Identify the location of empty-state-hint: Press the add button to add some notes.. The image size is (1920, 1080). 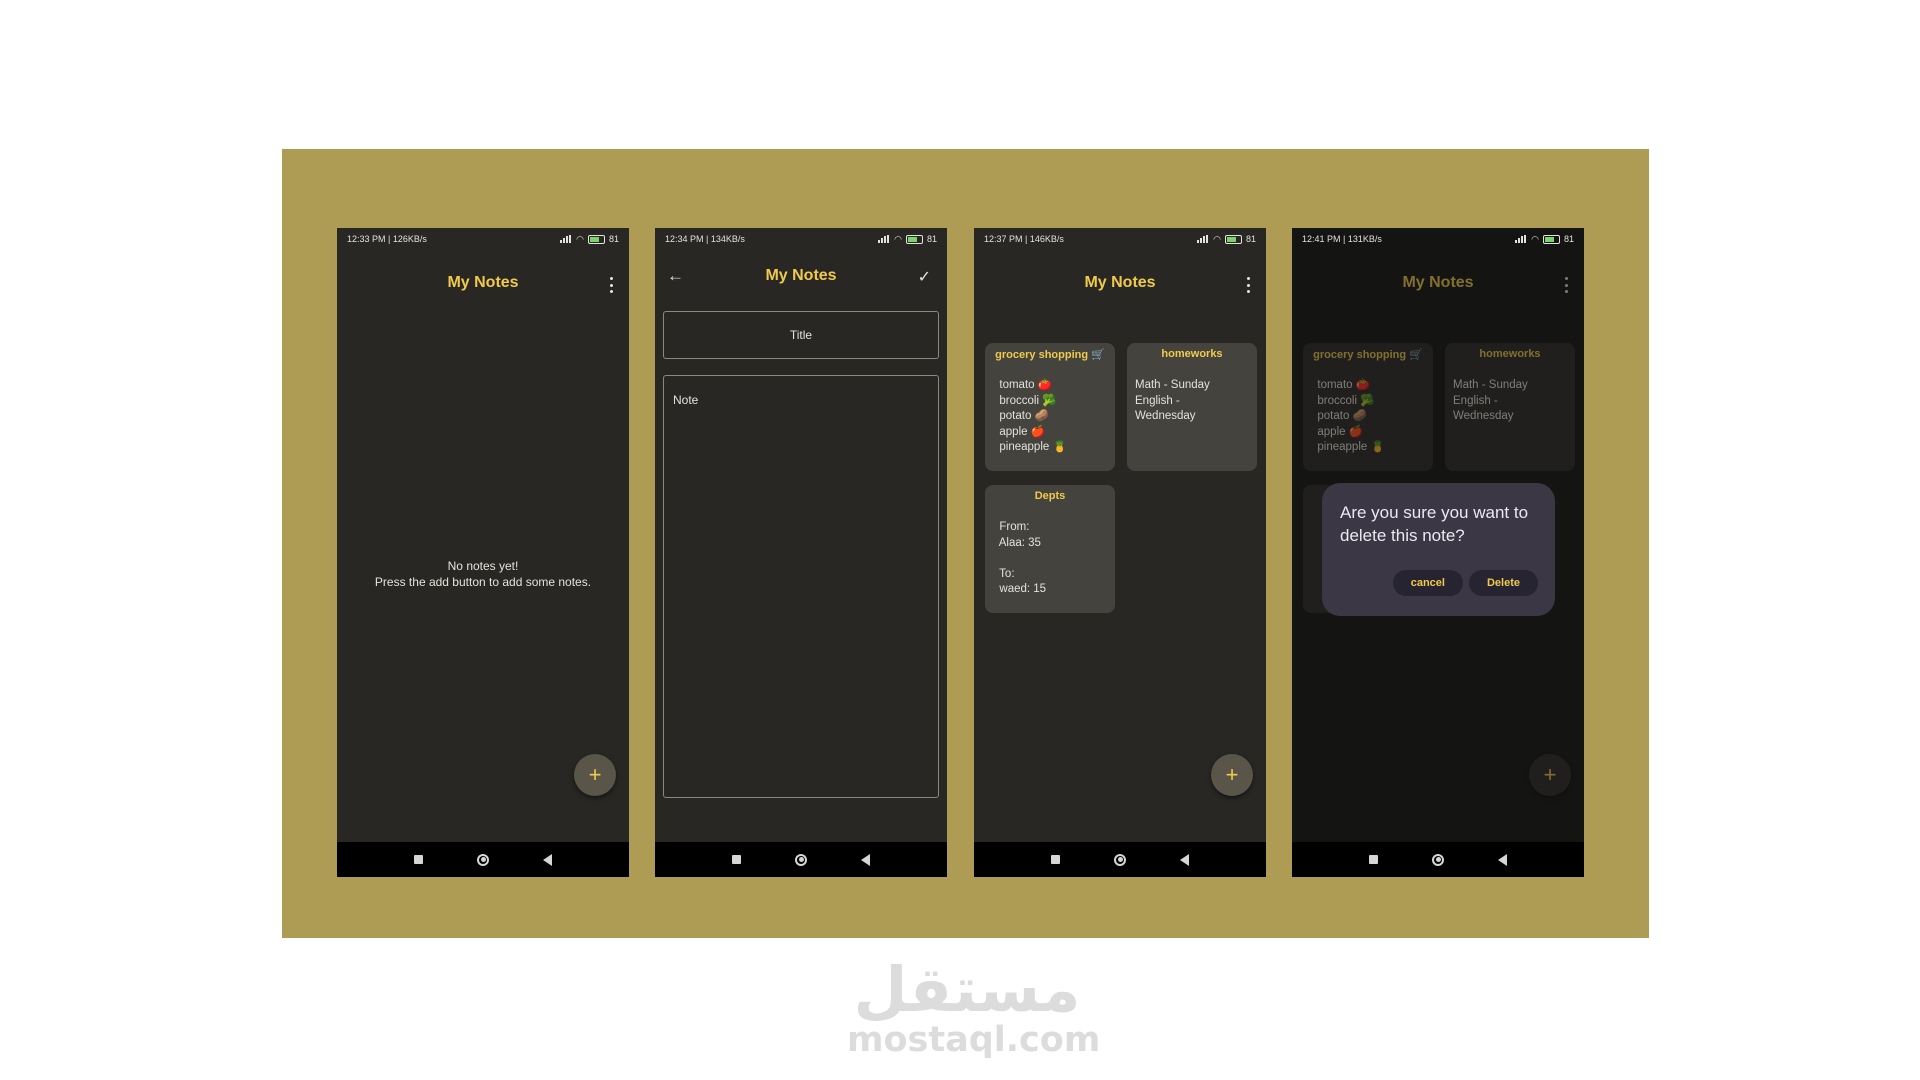
(483, 582).